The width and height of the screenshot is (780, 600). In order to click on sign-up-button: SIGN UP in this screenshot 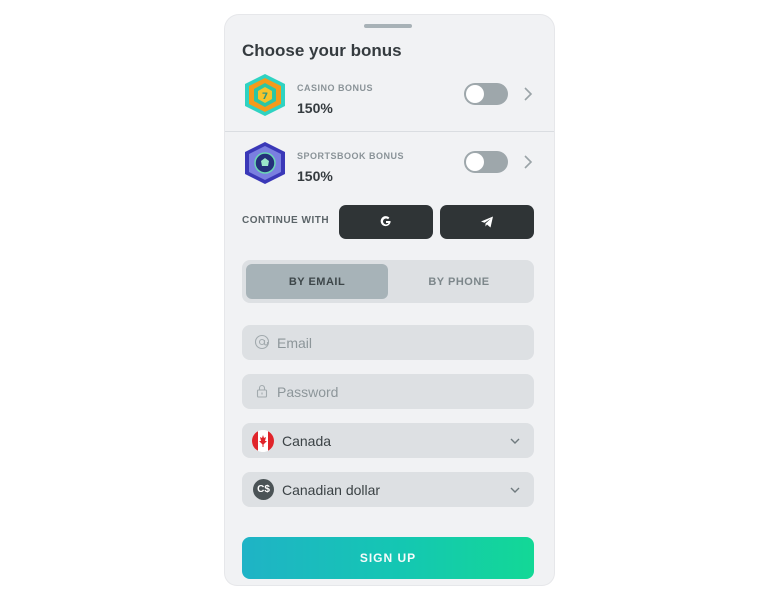, I will do `click(388, 558)`.